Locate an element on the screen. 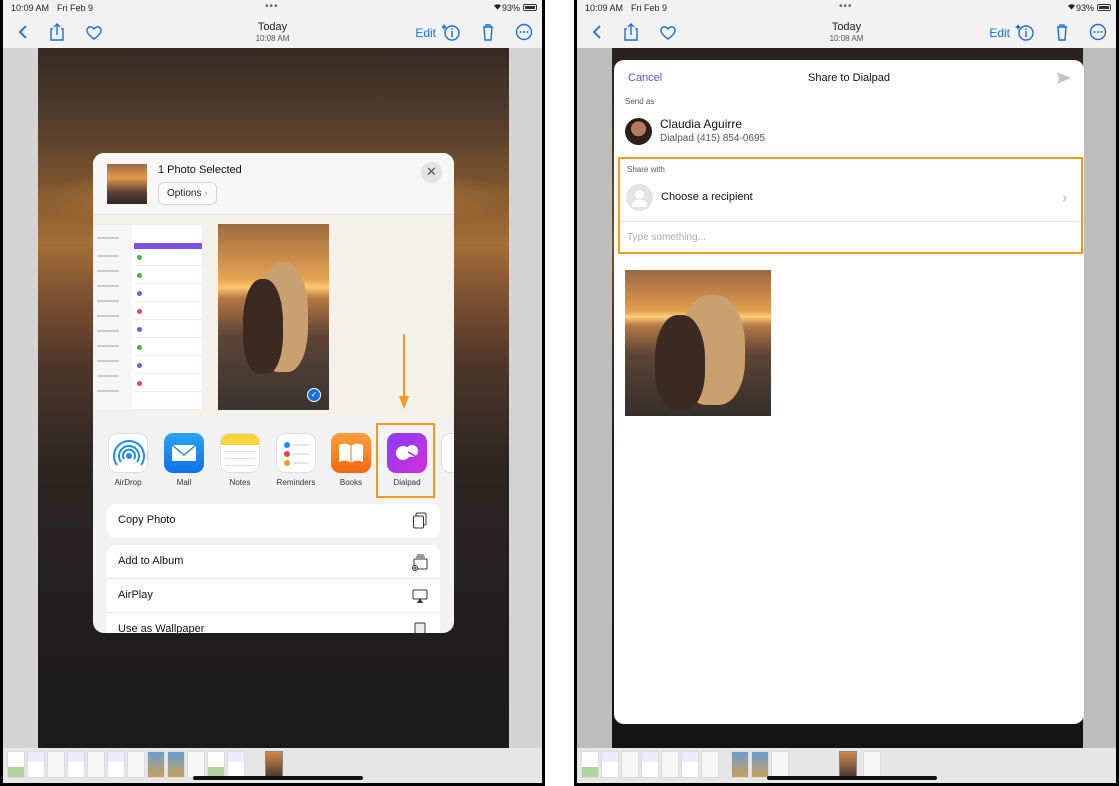 This screenshot has height=786, width=1119. chevron-right-icon: › is located at coordinates (1064, 197).